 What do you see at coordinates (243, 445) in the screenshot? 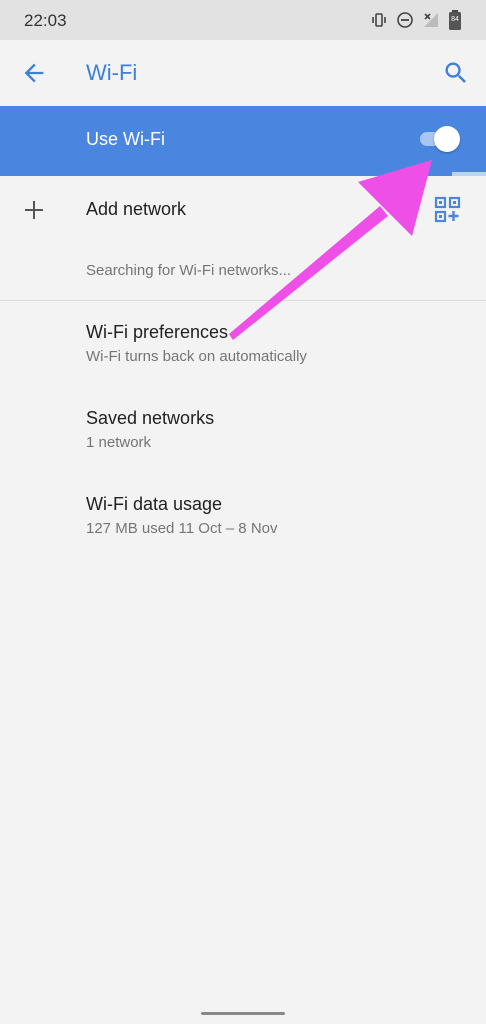
I see `saved-networks-item: Saved networks 1 network` at bounding box center [243, 445].